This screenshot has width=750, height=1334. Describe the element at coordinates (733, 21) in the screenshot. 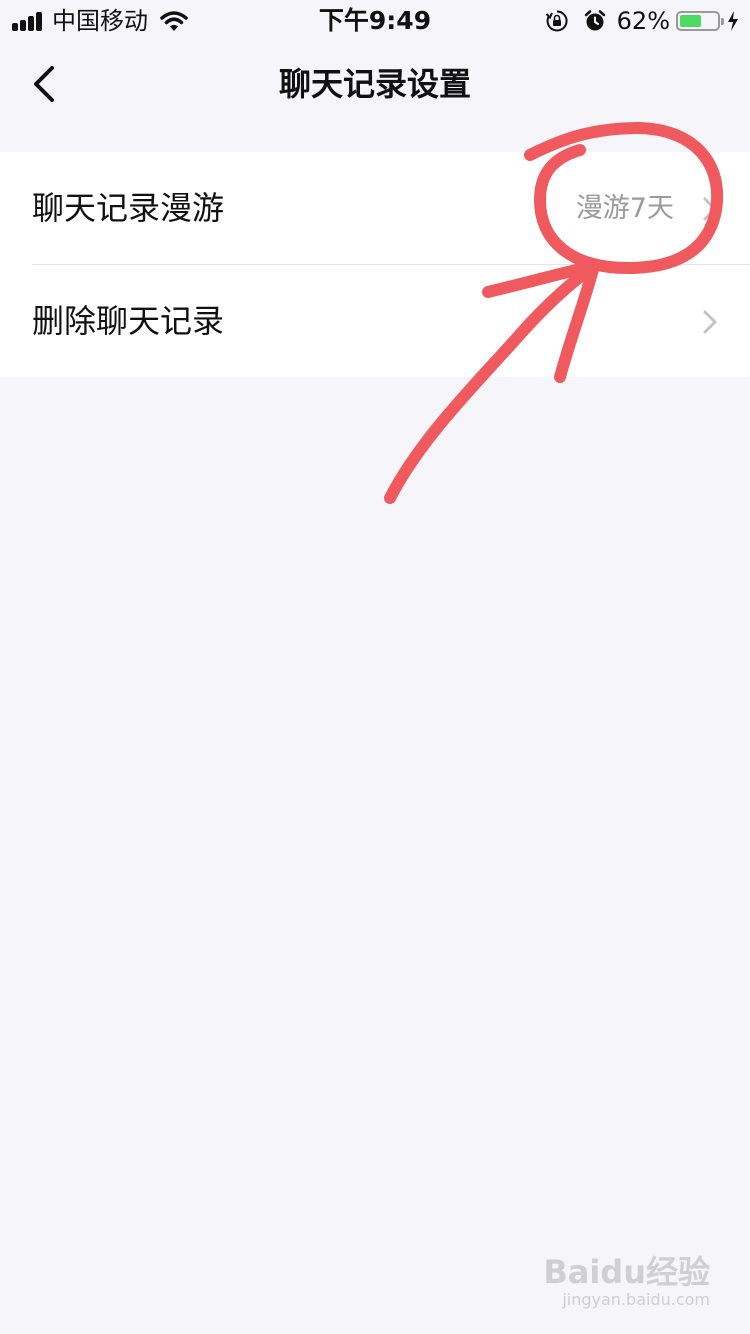

I see `charging-icon` at that location.